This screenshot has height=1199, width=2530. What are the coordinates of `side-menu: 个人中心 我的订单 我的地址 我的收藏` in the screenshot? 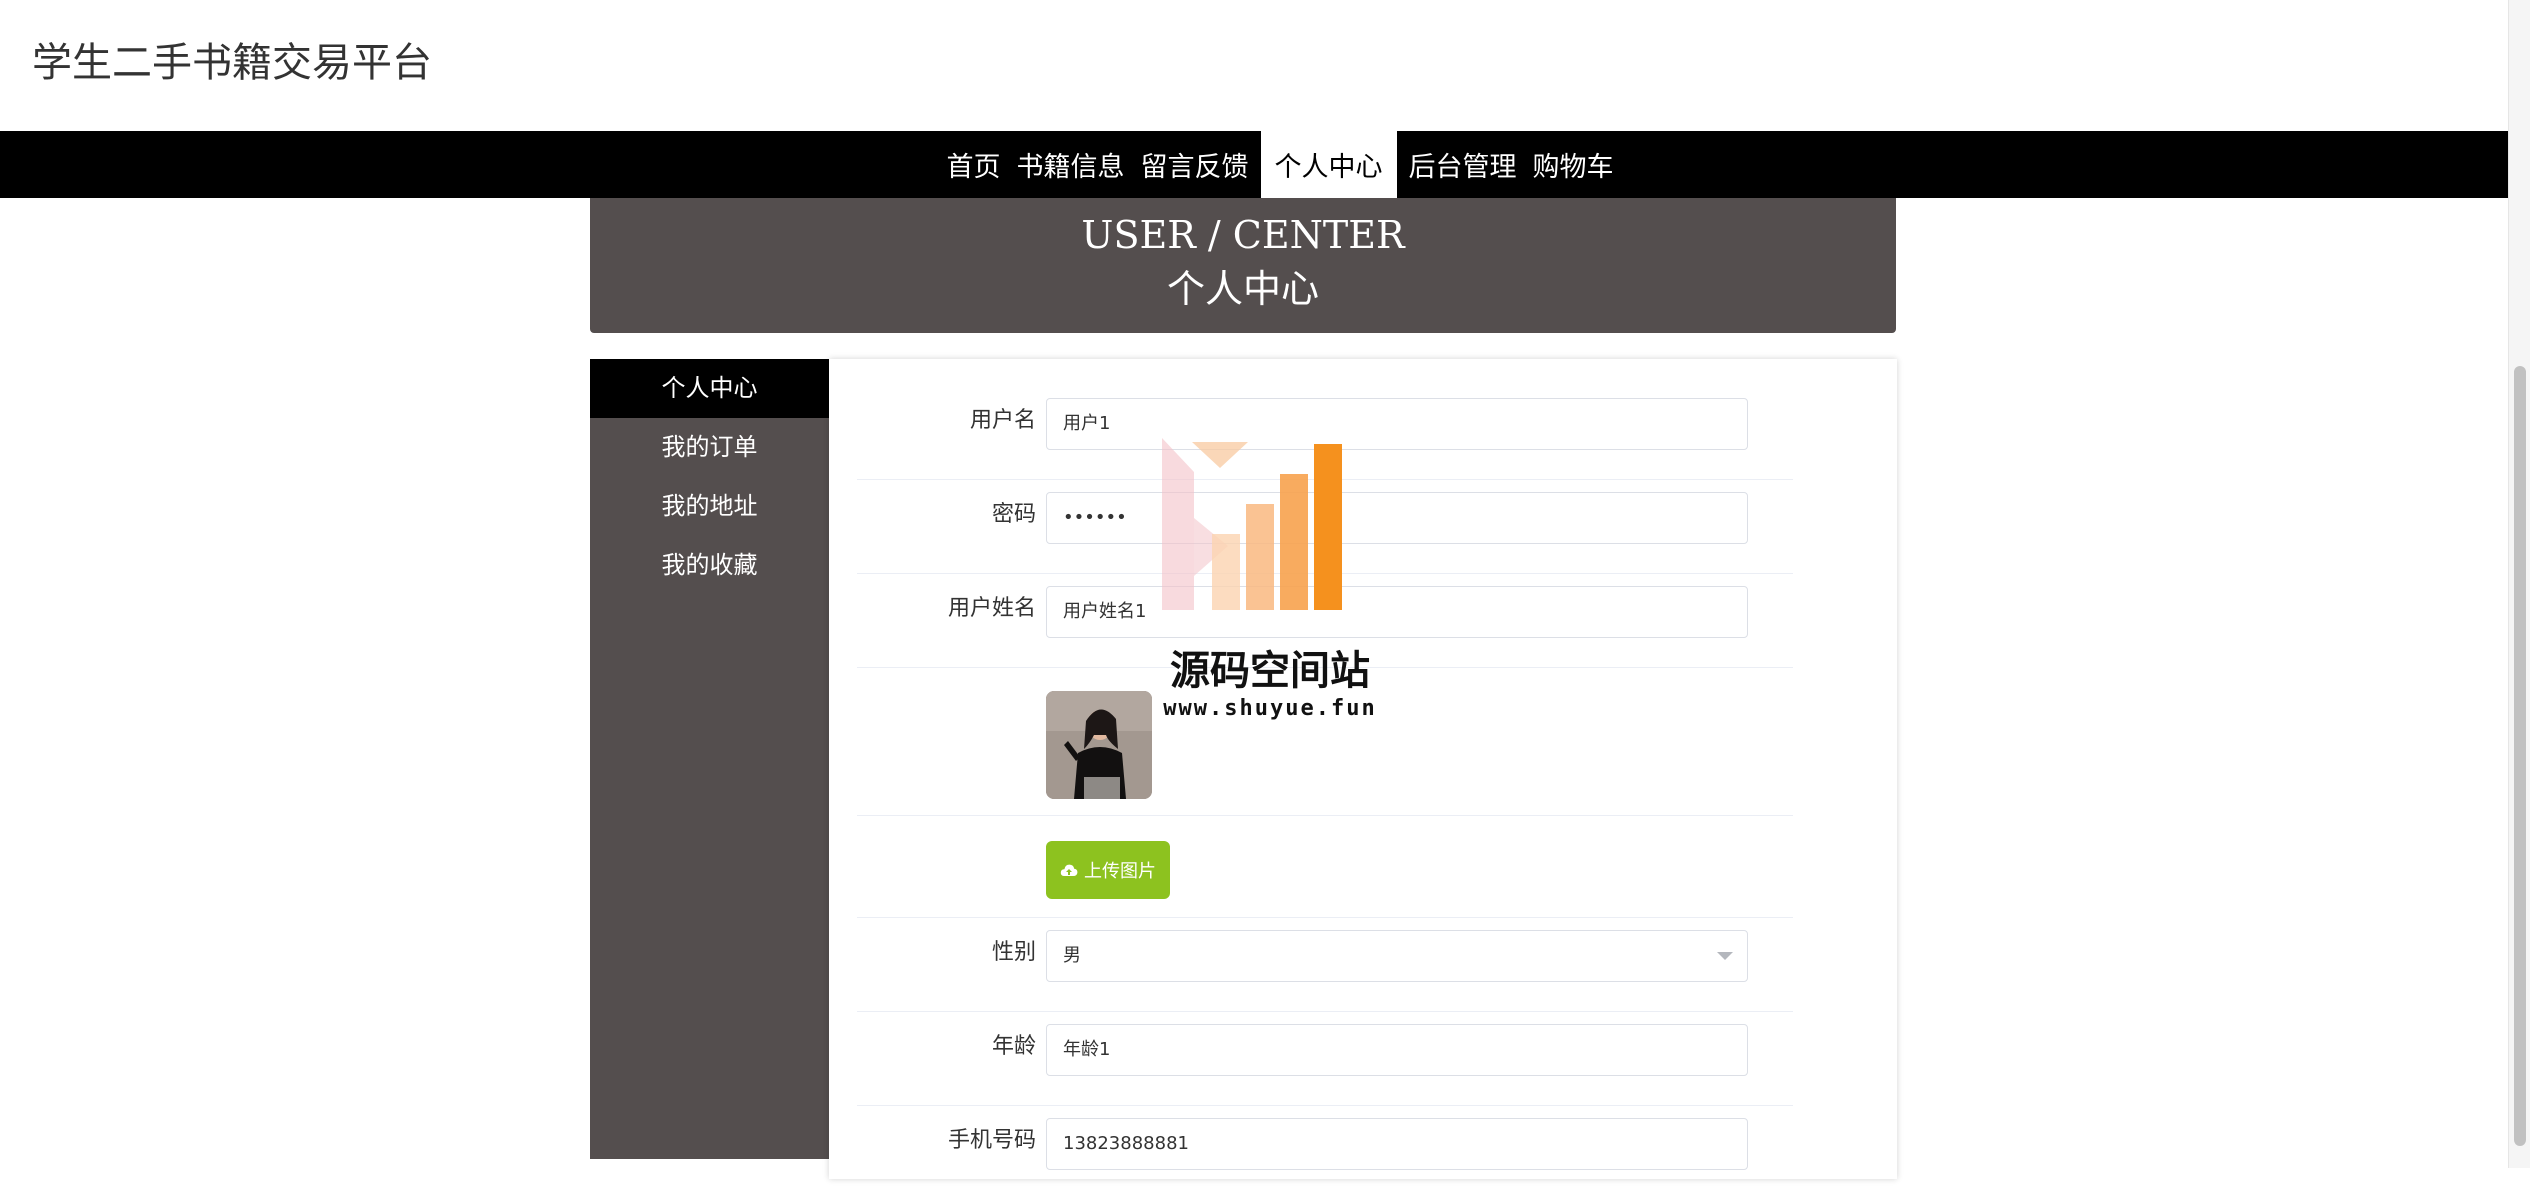 It's located at (709, 759).